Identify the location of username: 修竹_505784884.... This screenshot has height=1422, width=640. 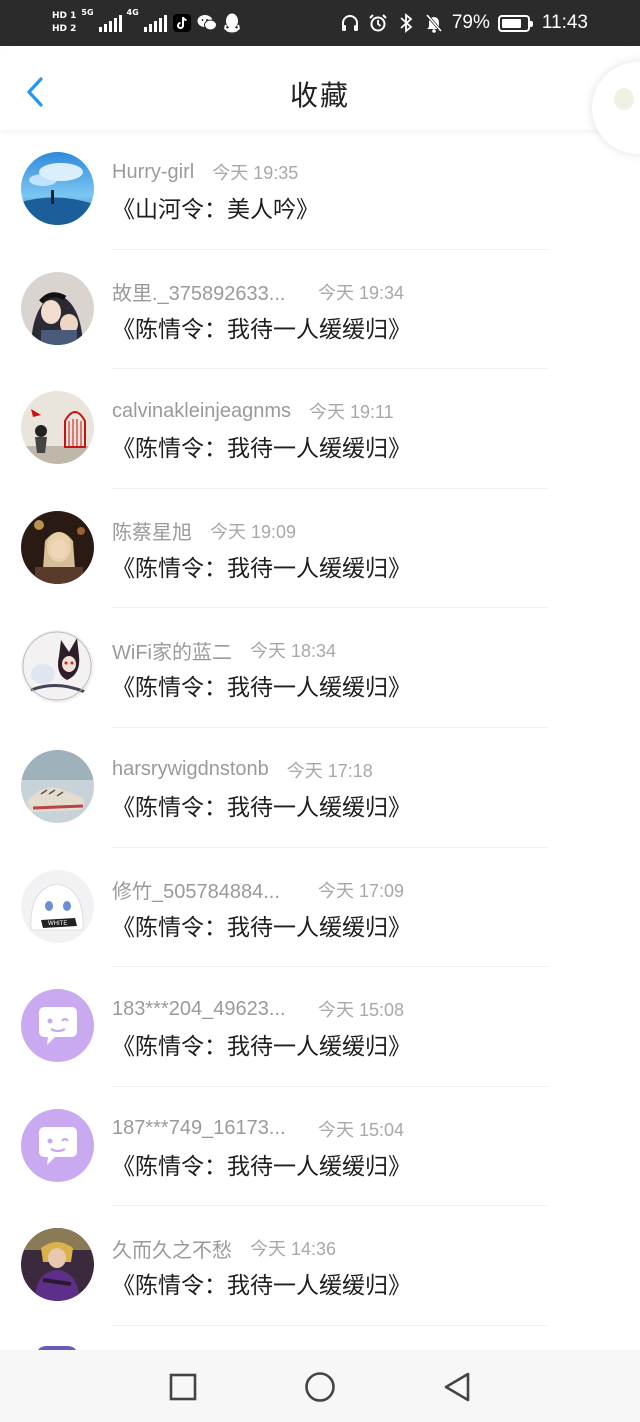
(206, 889).